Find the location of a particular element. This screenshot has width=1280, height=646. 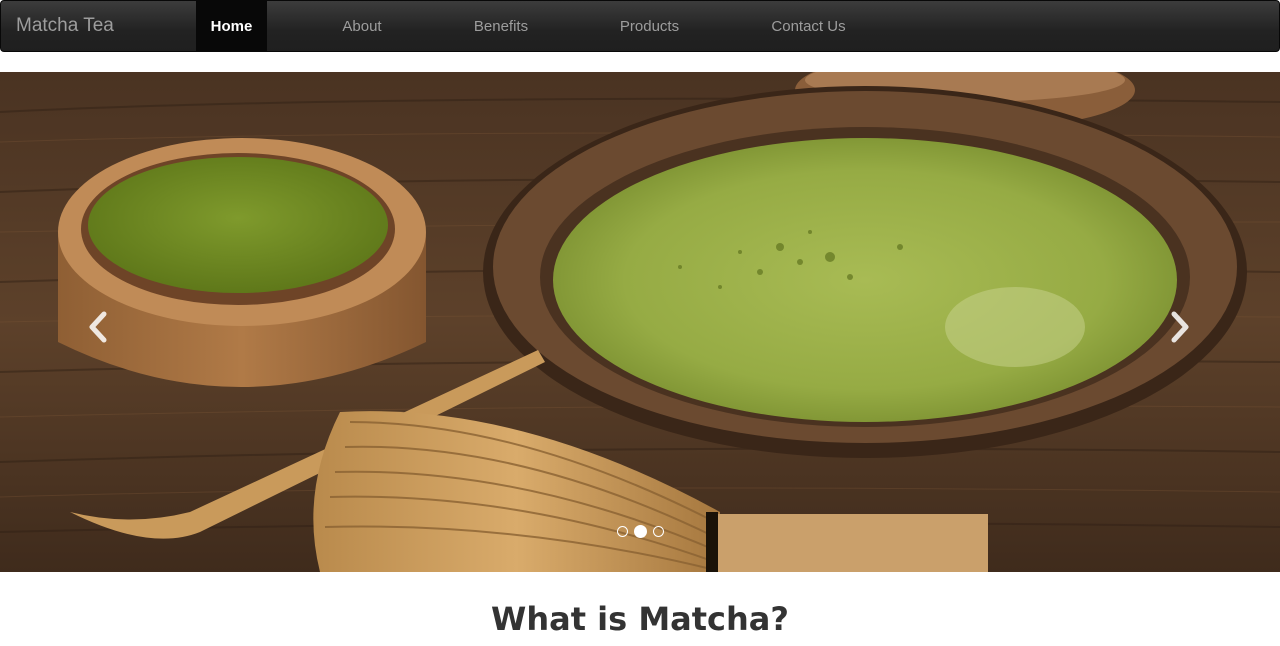

brand-logo: Matcha Tea is located at coordinates (98, 26).